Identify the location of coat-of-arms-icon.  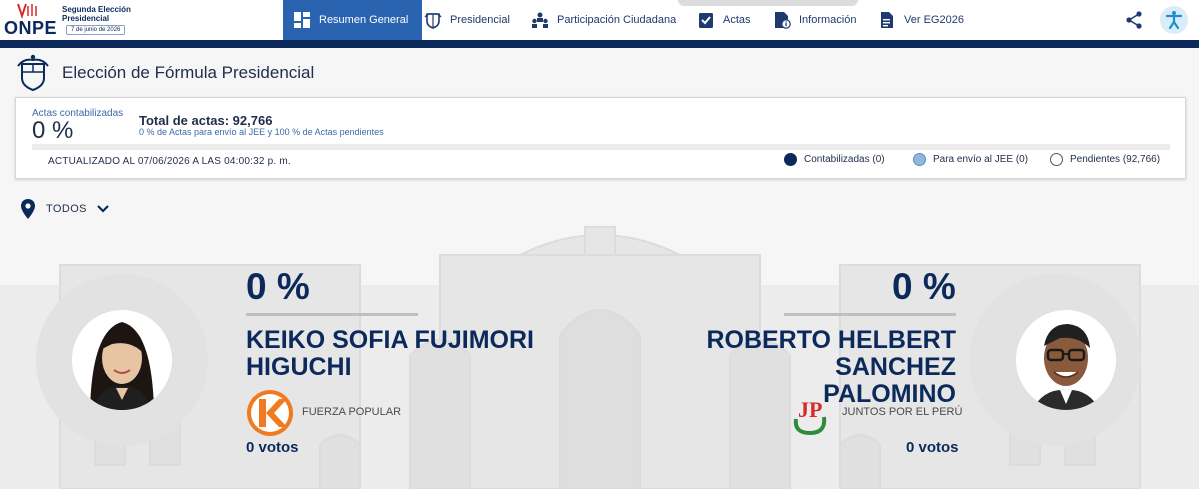
(433, 21).